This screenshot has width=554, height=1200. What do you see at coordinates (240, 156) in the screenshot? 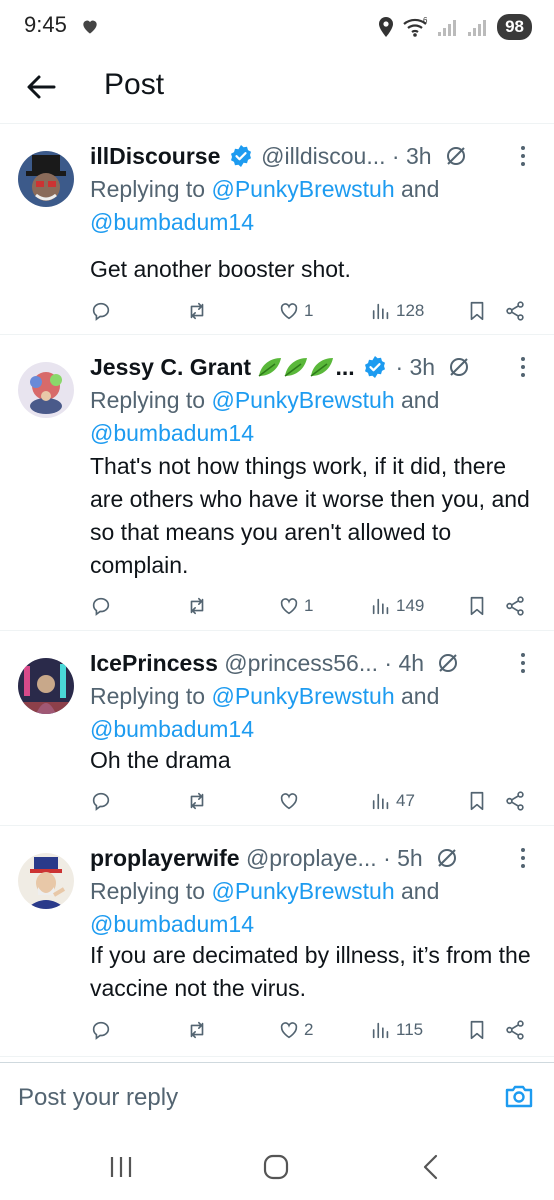
I see `verified-badge-icon` at bounding box center [240, 156].